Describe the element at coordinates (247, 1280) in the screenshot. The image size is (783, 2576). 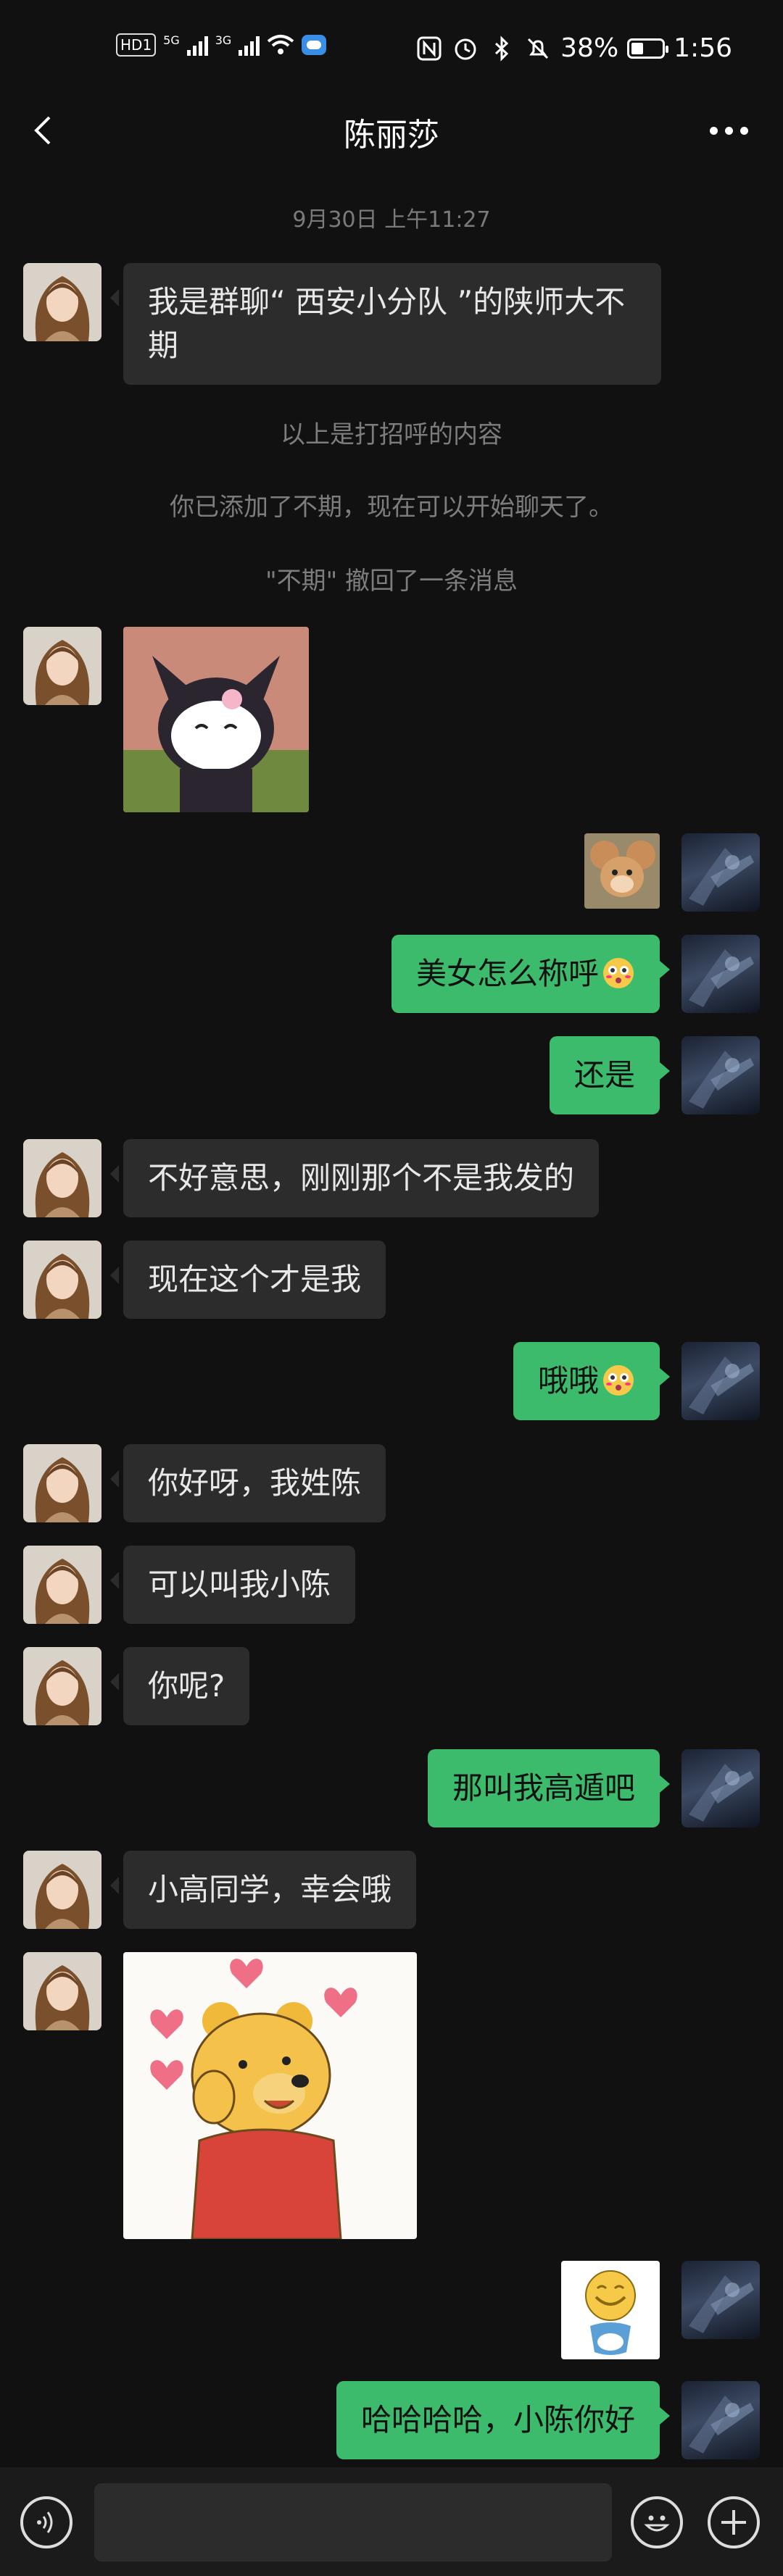
I see `message-incoming: 现在这个才是我` at that location.